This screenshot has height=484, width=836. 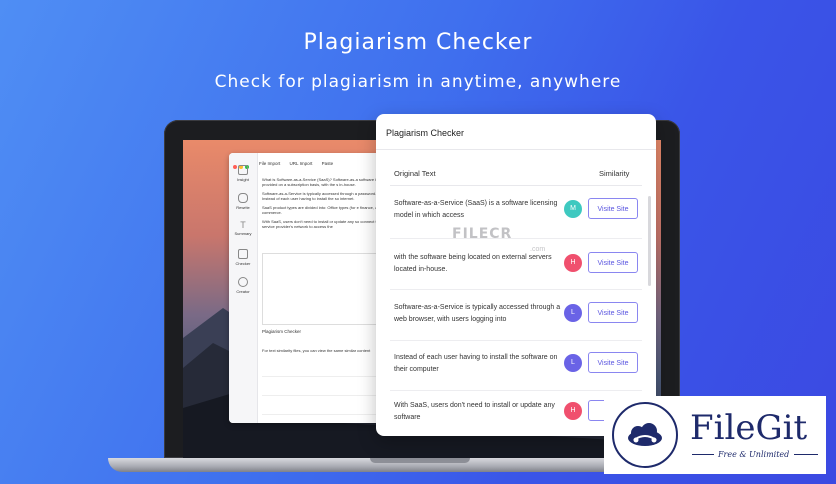 I want to click on logo-name: FileGit, so click(x=749, y=428).